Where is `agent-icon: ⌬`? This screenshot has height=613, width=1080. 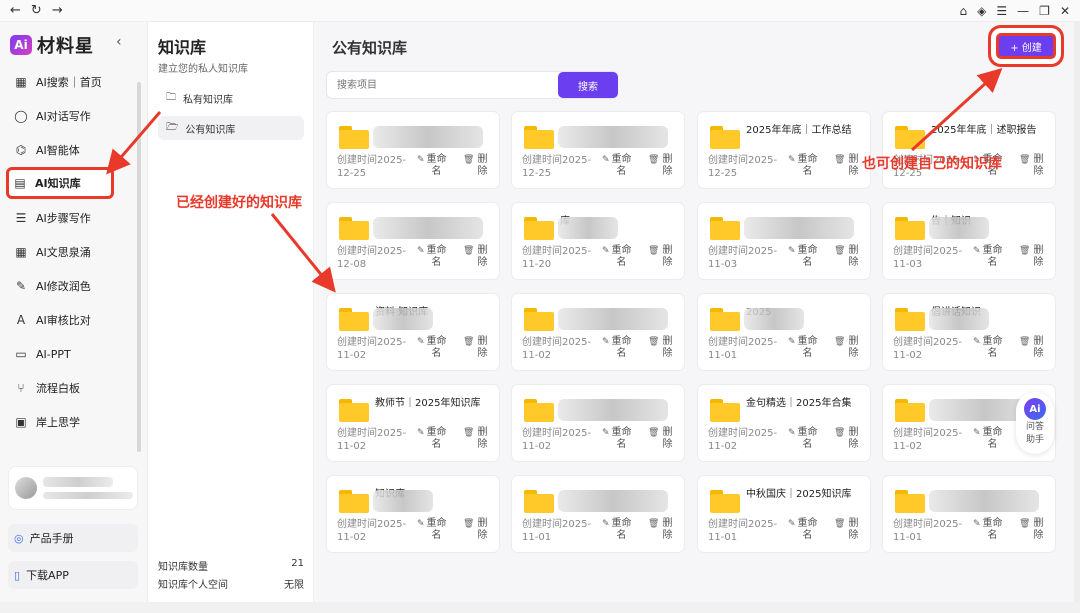 agent-icon: ⌬ is located at coordinates (21, 150).